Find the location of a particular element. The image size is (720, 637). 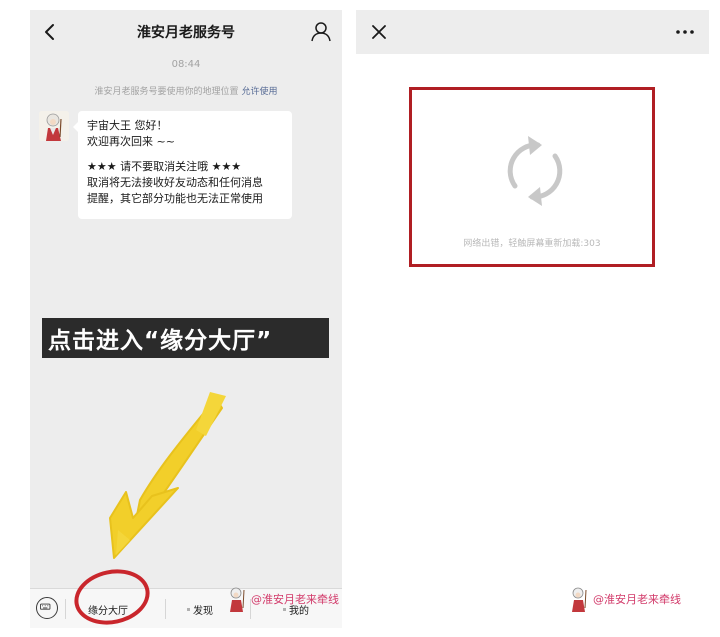

nav-bar: 淮安月老服务号 is located at coordinates (186, 32).